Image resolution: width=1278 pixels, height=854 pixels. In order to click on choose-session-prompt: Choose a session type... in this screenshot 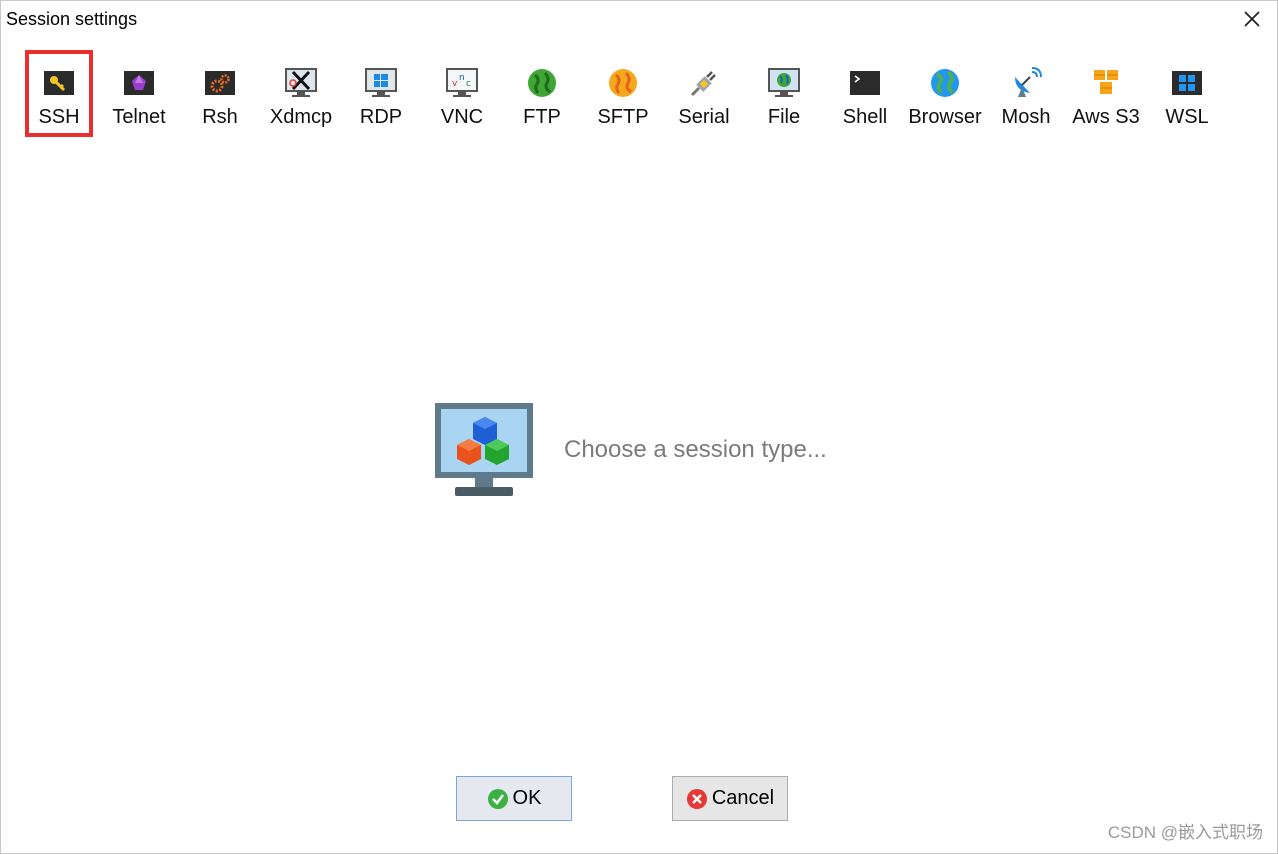, I will do `click(695, 449)`.